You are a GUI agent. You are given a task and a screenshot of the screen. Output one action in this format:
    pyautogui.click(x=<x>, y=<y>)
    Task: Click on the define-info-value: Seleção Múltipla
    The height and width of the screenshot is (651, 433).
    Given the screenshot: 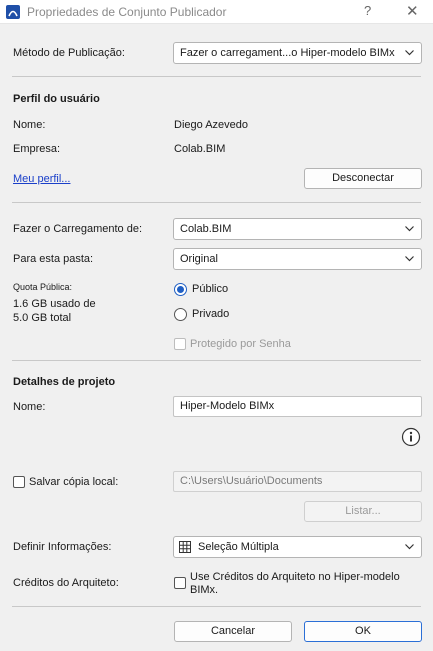 What is the action you would take?
    pyautogui.click(x=238, y=547)
    